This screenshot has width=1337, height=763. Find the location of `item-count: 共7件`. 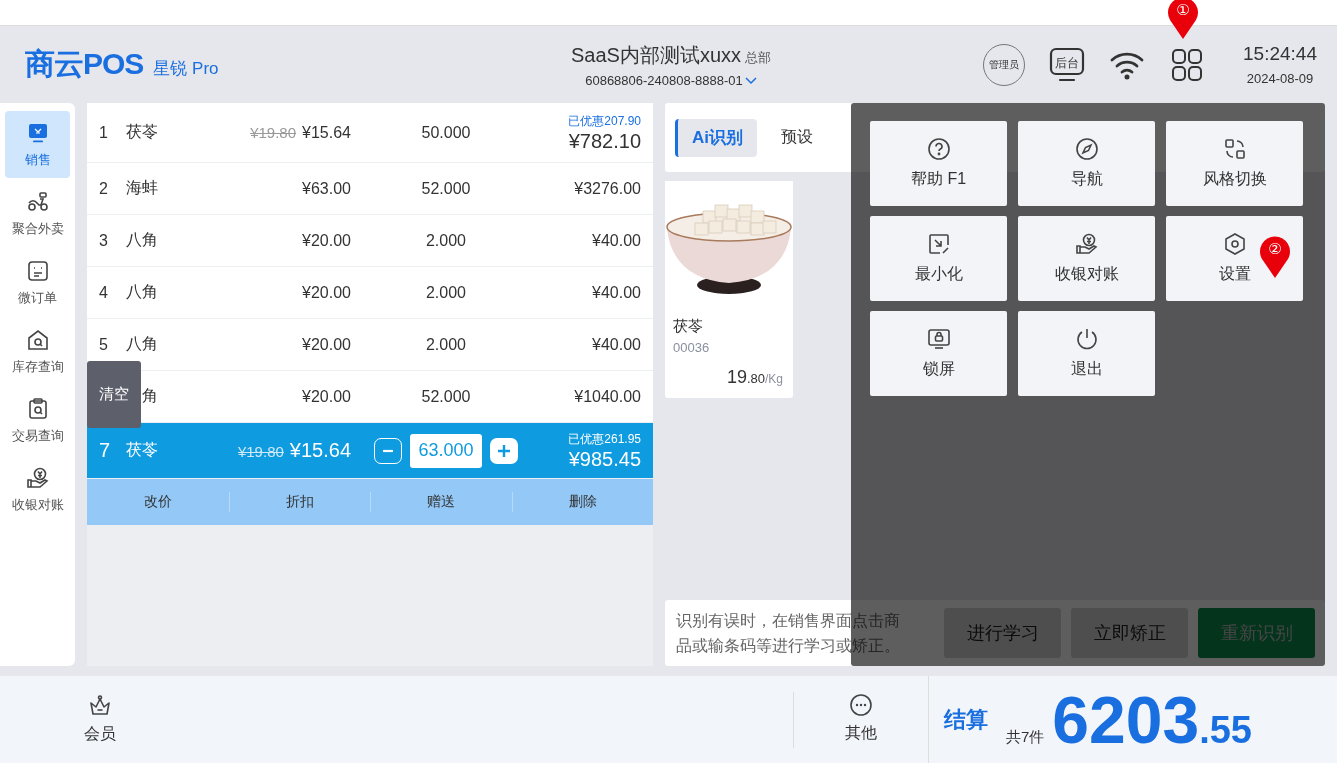

item-count: 共7件 is located at coordinates (1025, 737).